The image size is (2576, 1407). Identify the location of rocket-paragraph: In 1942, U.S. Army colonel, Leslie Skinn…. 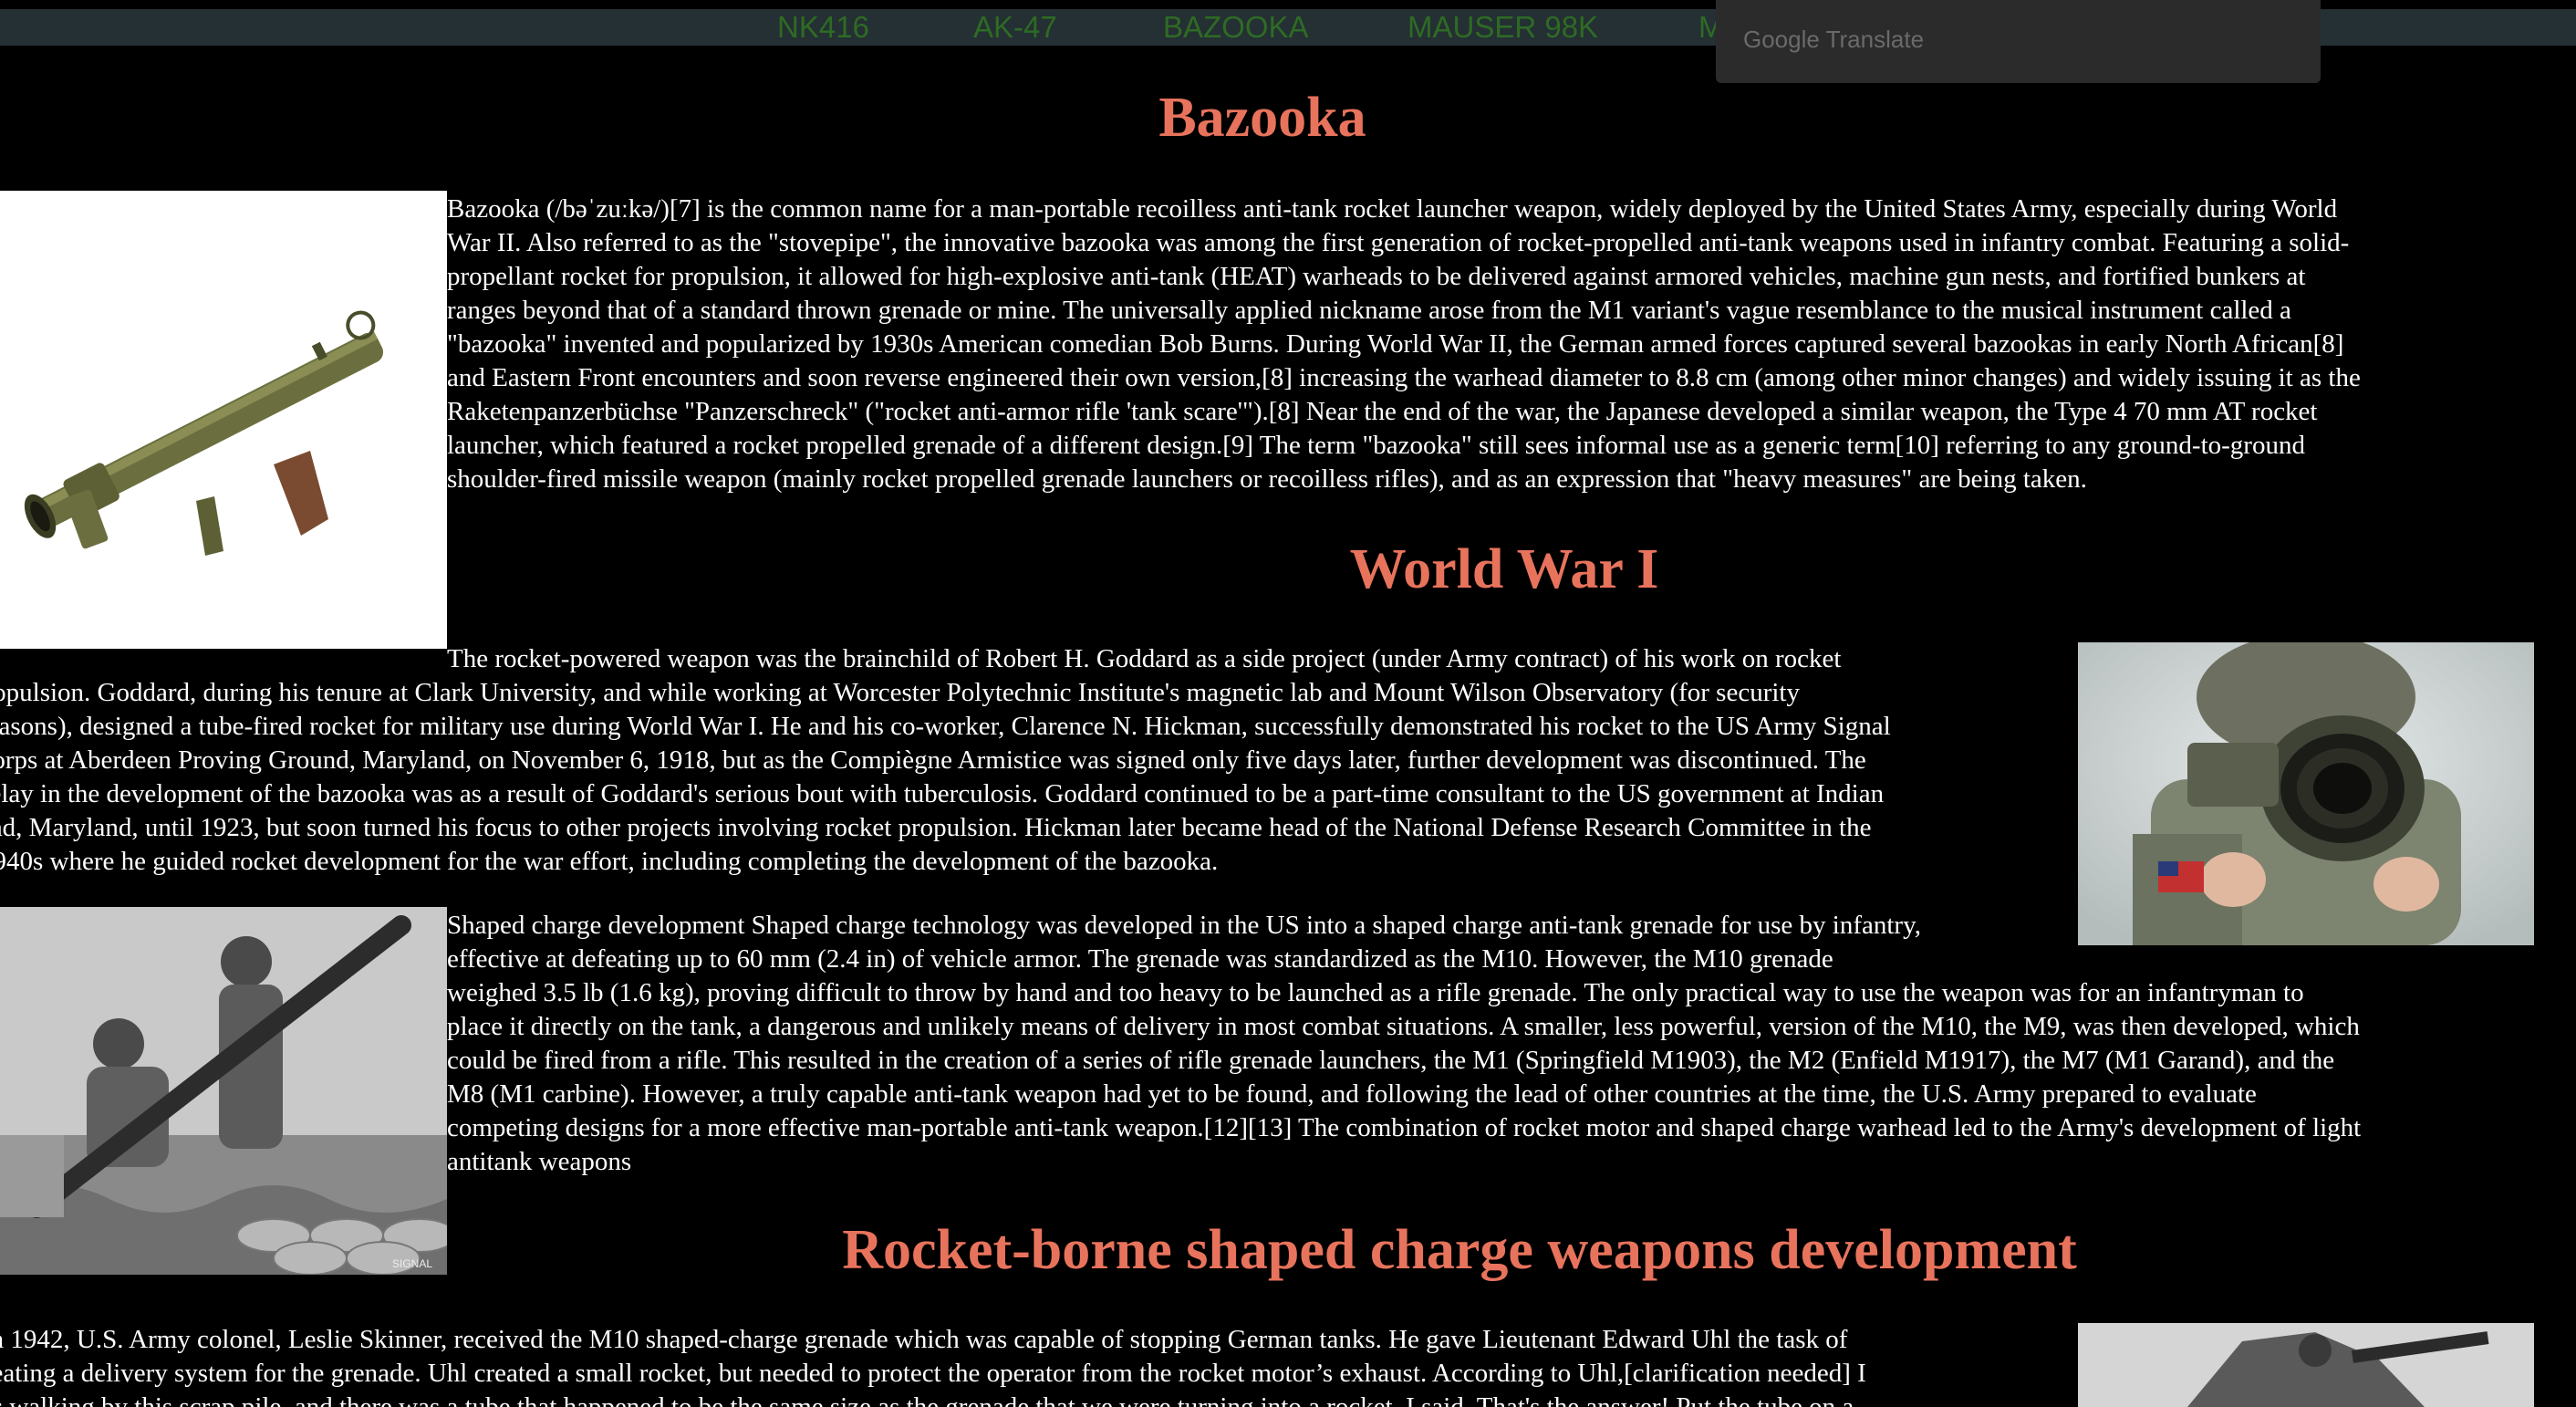
(933, 1366).